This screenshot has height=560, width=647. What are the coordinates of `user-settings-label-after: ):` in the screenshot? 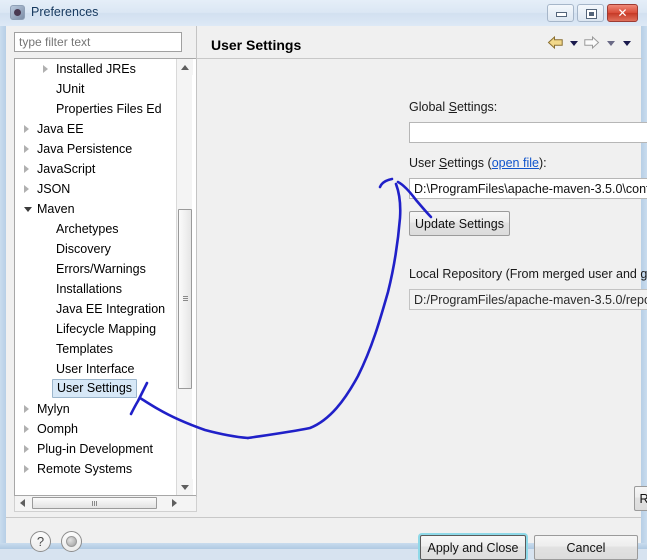 It's located at (542, 163).